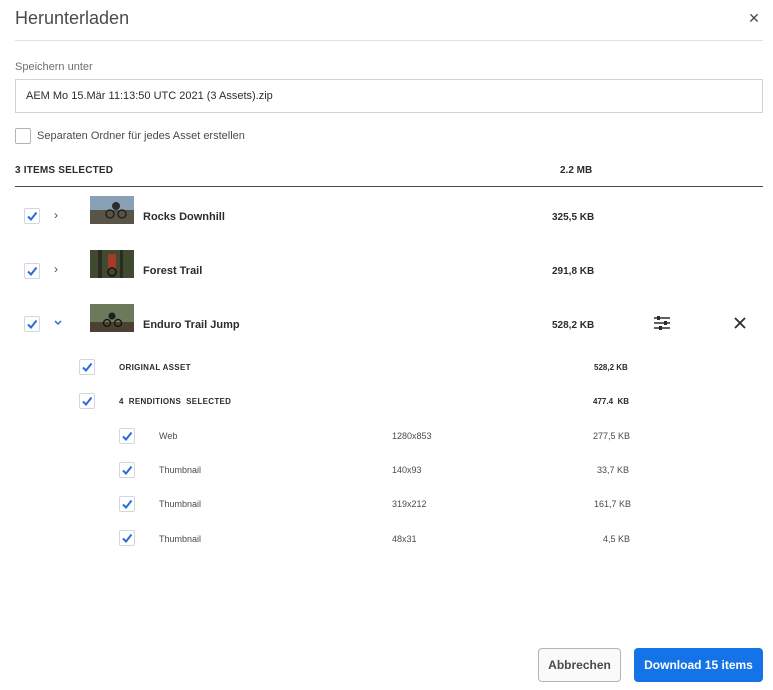  Describe the element at coordinates (611, 401) in the screenshot. I see `renditions-size: 477.4 KB` at that location.